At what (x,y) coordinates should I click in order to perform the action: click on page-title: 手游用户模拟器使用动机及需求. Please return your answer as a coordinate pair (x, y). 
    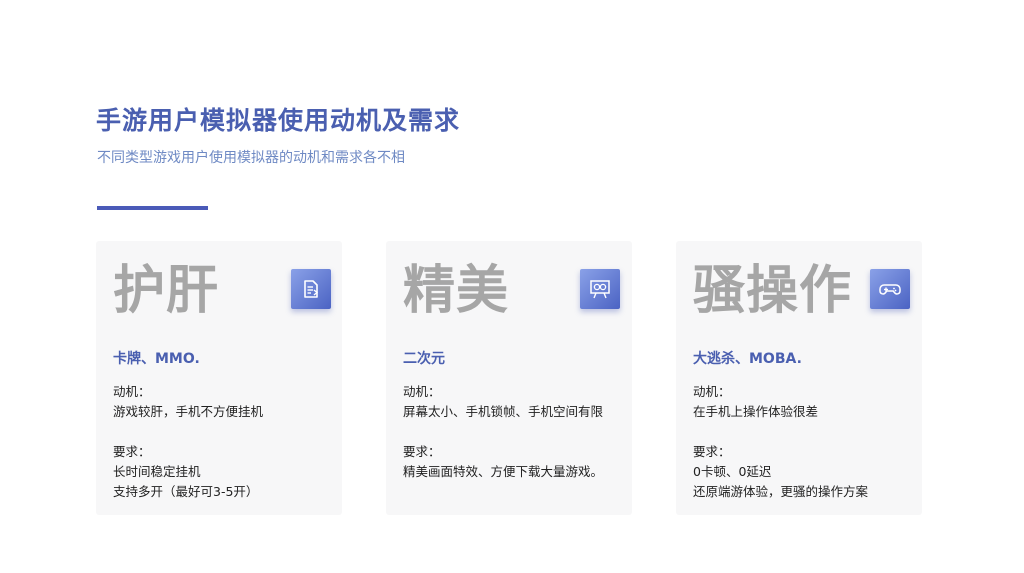
    Looking at the image, I should click on (278, 120).